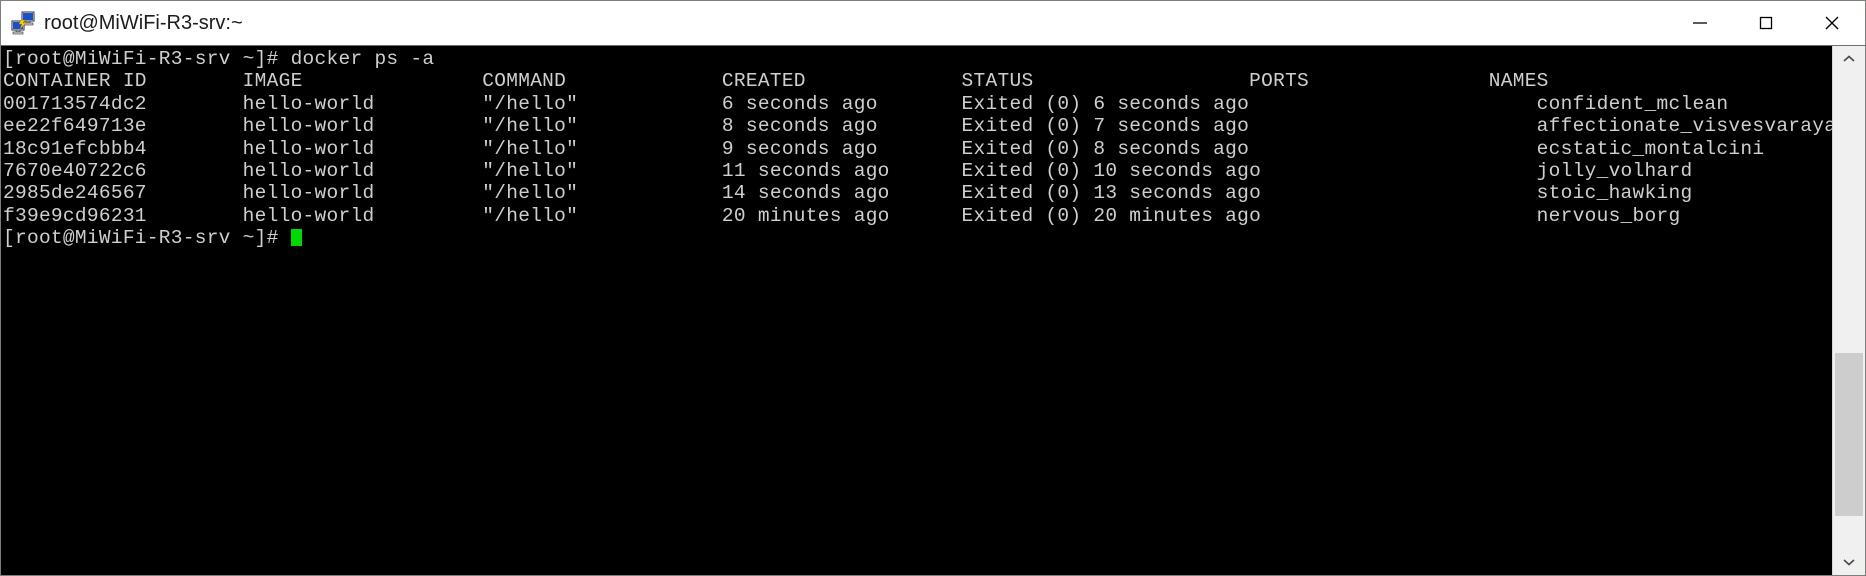 The height and width of the screenshot is (576, 1866). I want to click on terminal-cursor, so click(296, 238).